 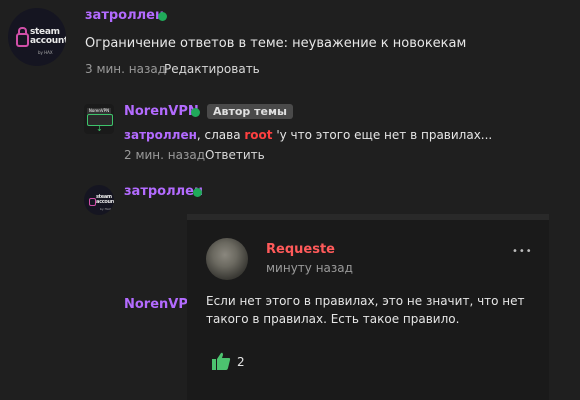 I want to click on thumbs-up-icon, so click(x=221, y=361).